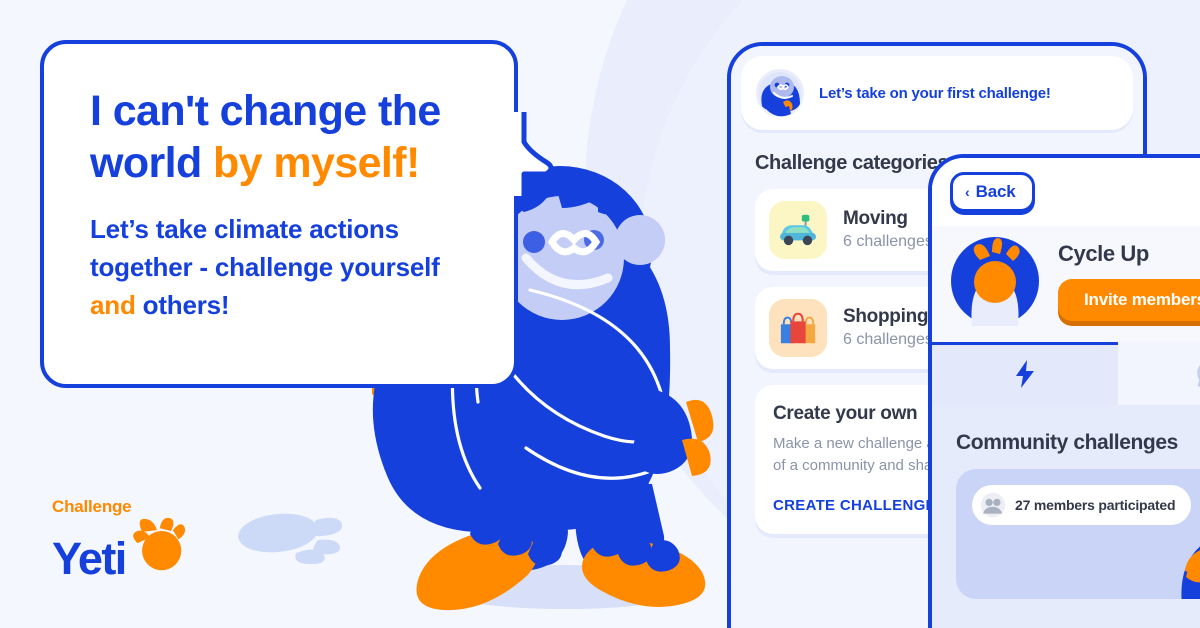 The height and width of the screenshot is (628, 1200). I want to click on community-challenge-card: 27 members participated, so click(1078, 534).